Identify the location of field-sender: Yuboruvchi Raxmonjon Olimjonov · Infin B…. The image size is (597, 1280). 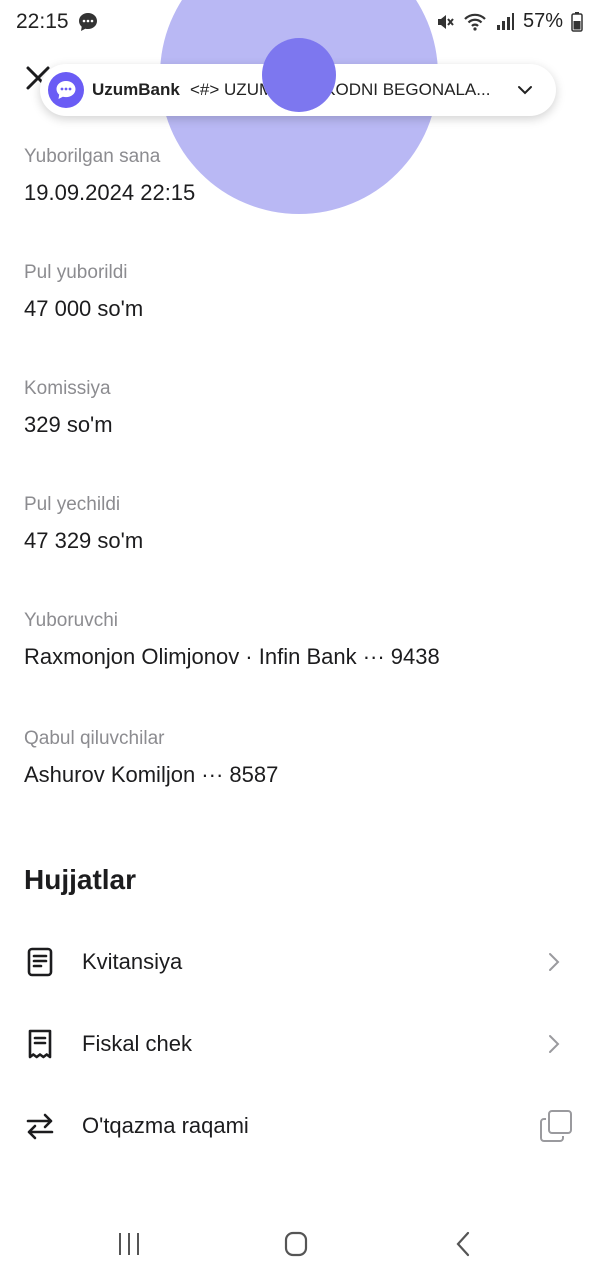
(232, 640).